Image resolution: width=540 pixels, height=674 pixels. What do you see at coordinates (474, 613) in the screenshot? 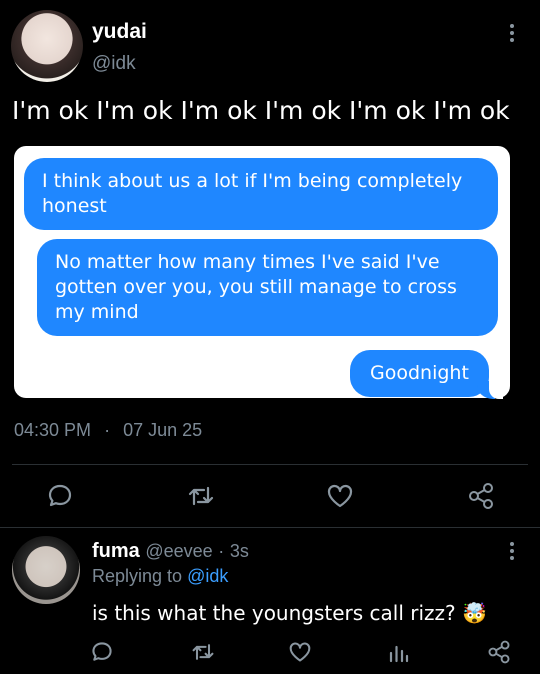
I see `exploding-head-emoji: 🤯` at bounding box center [474, 613].